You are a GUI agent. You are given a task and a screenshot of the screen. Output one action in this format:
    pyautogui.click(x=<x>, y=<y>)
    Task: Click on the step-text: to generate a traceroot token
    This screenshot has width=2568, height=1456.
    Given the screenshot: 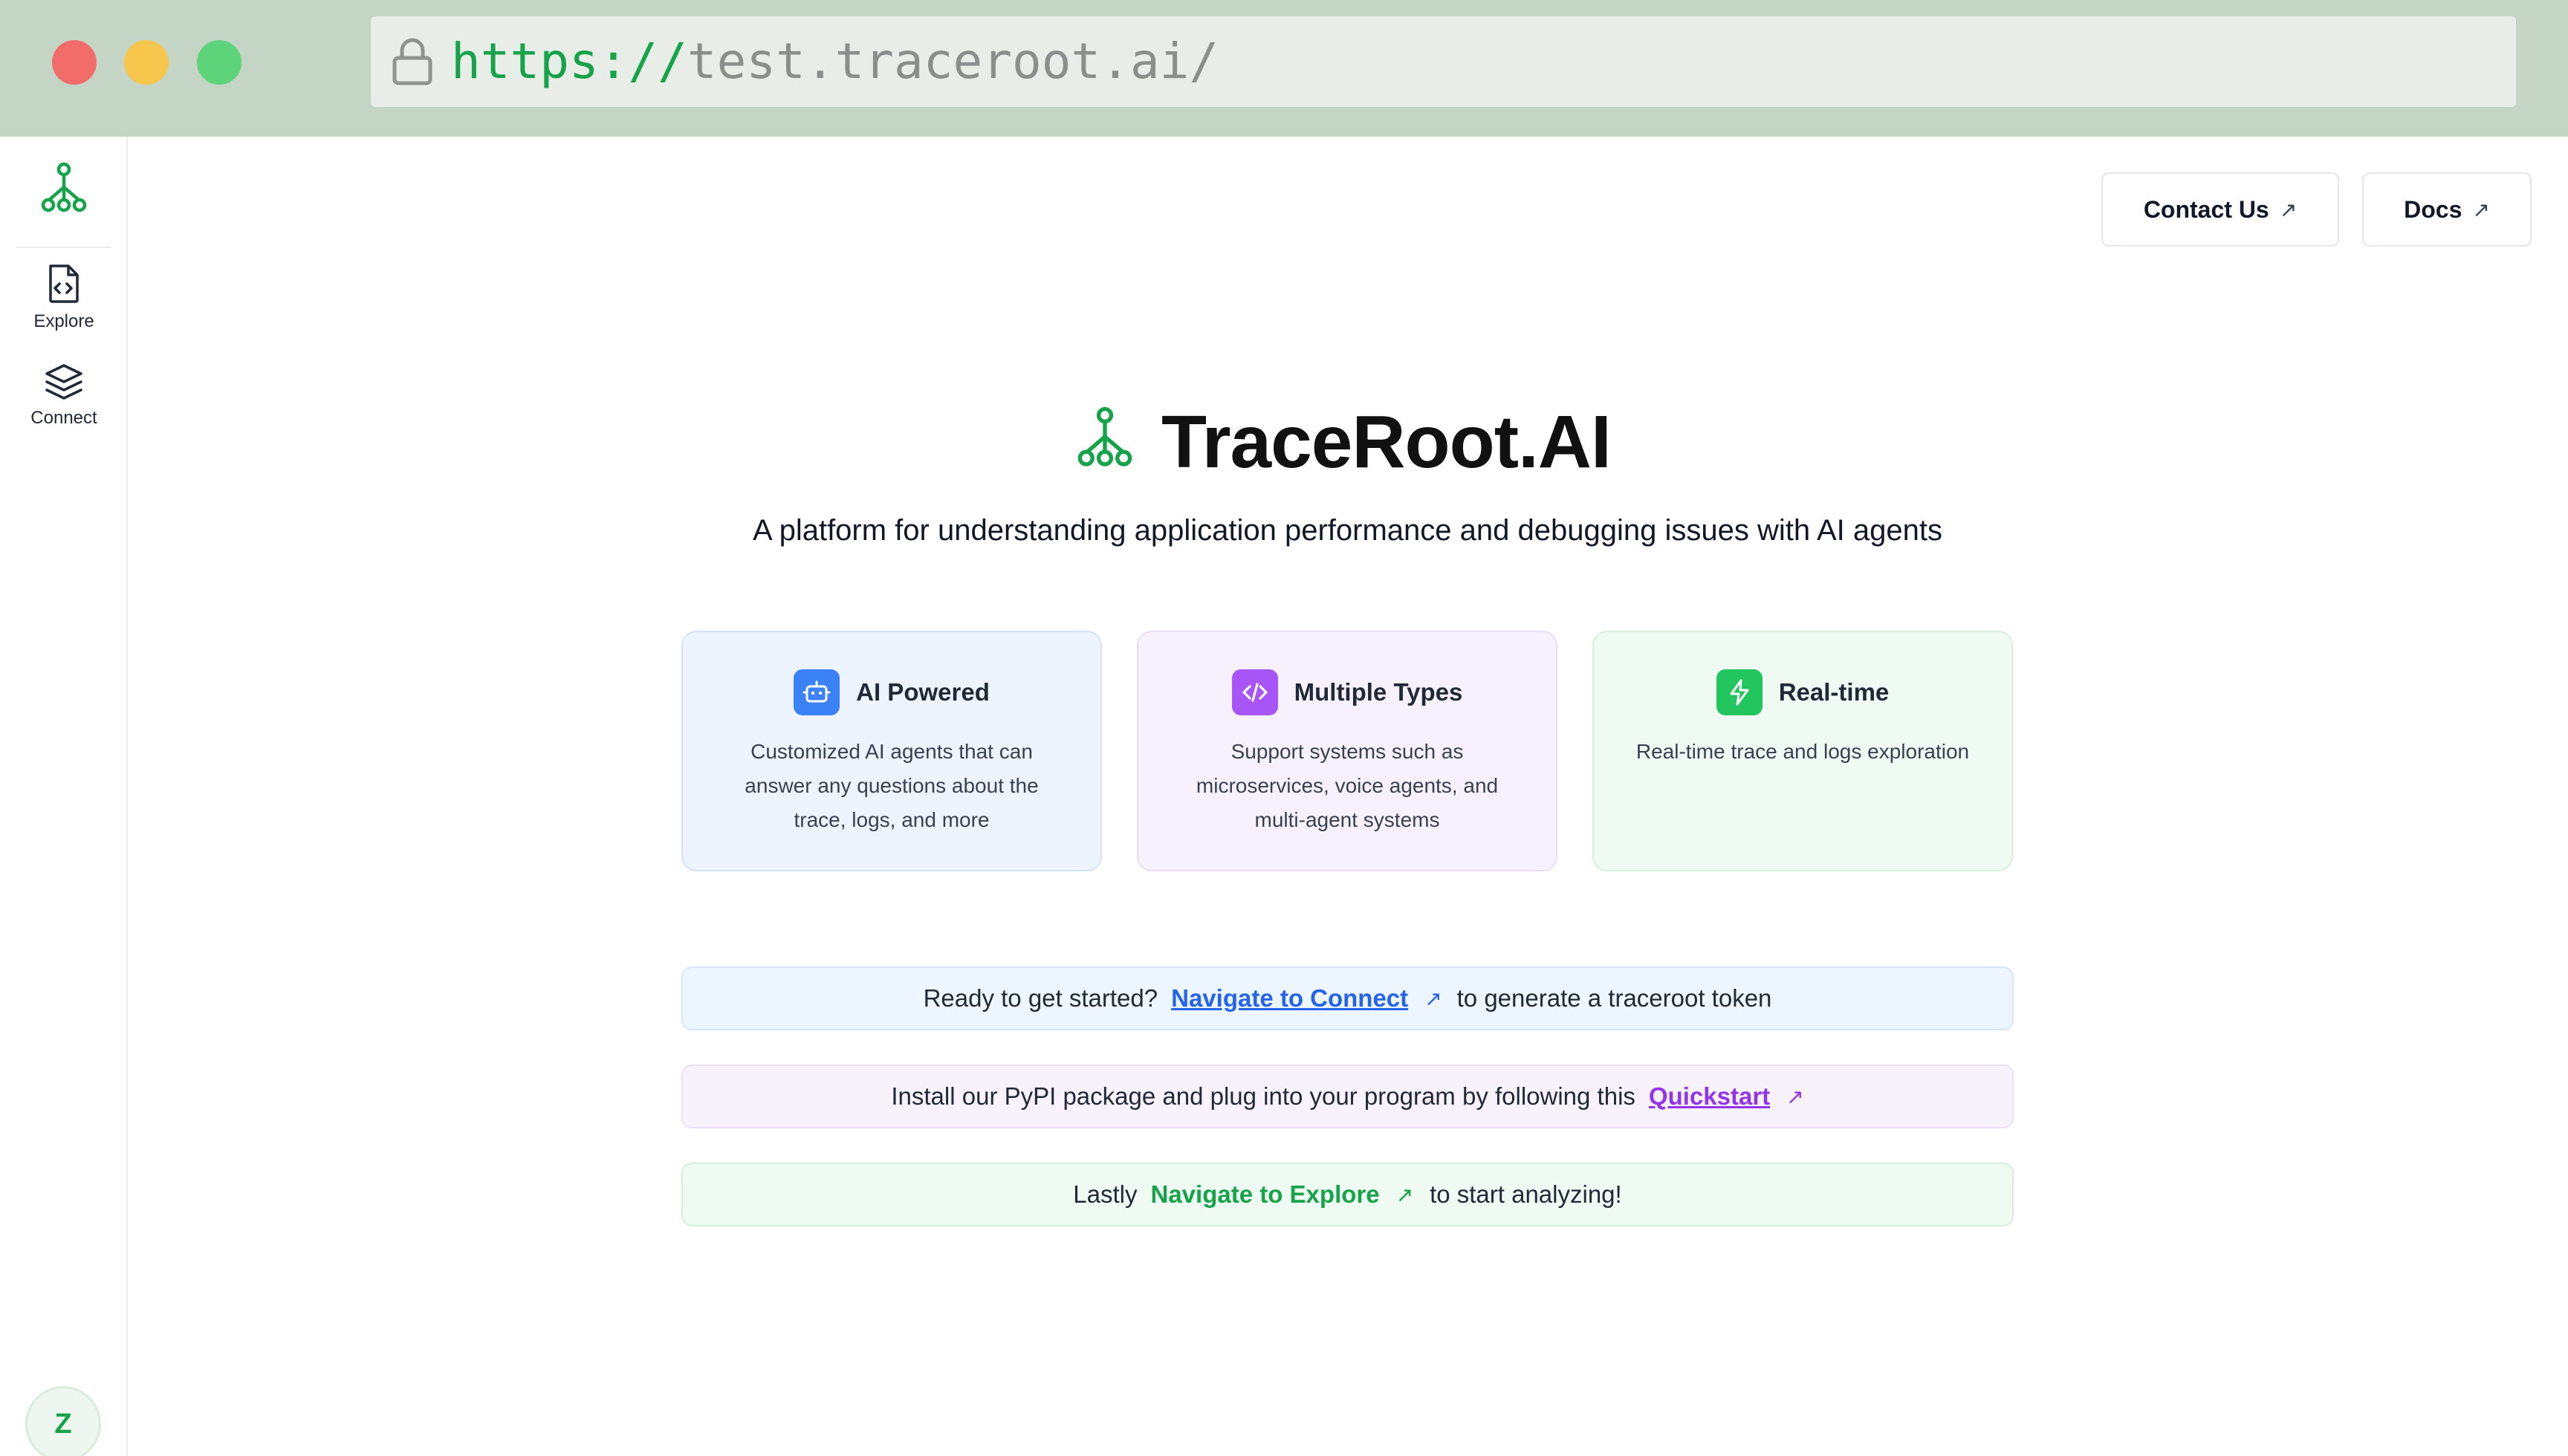 What is the action you would take?
    pyautogui.click(x=1614, y=998)
    